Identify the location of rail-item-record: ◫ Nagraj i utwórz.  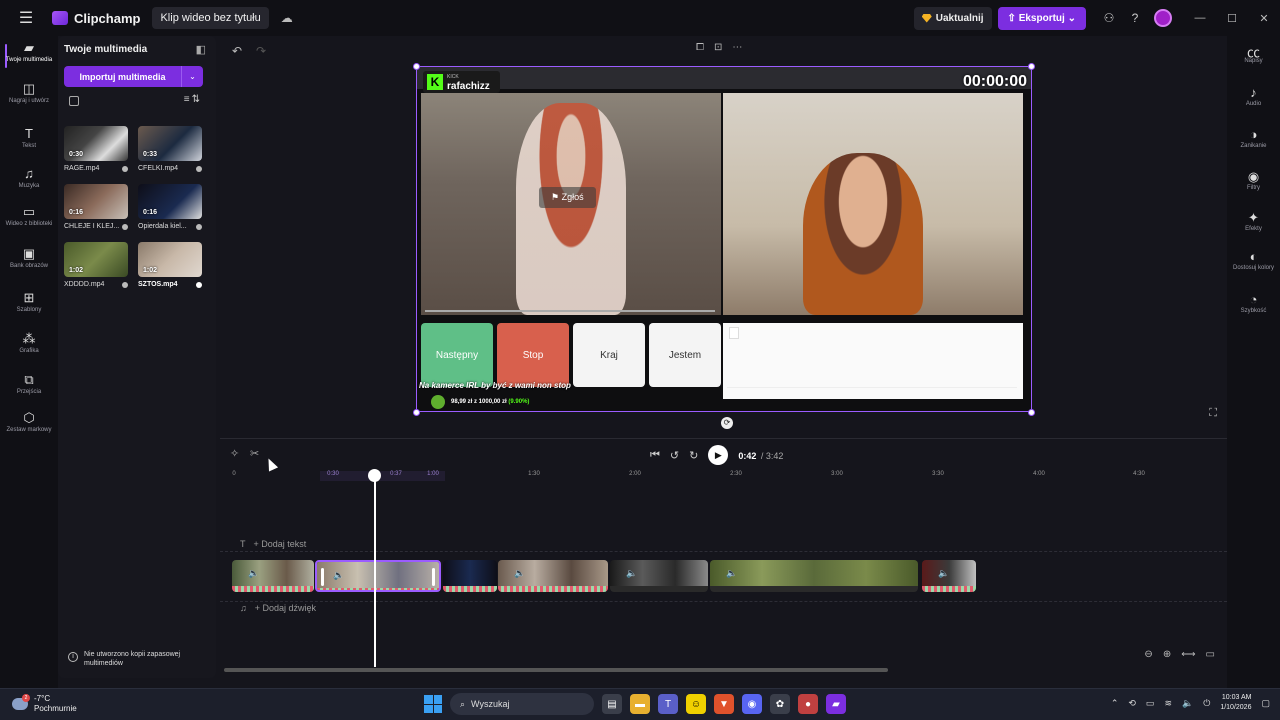
(29, 93).